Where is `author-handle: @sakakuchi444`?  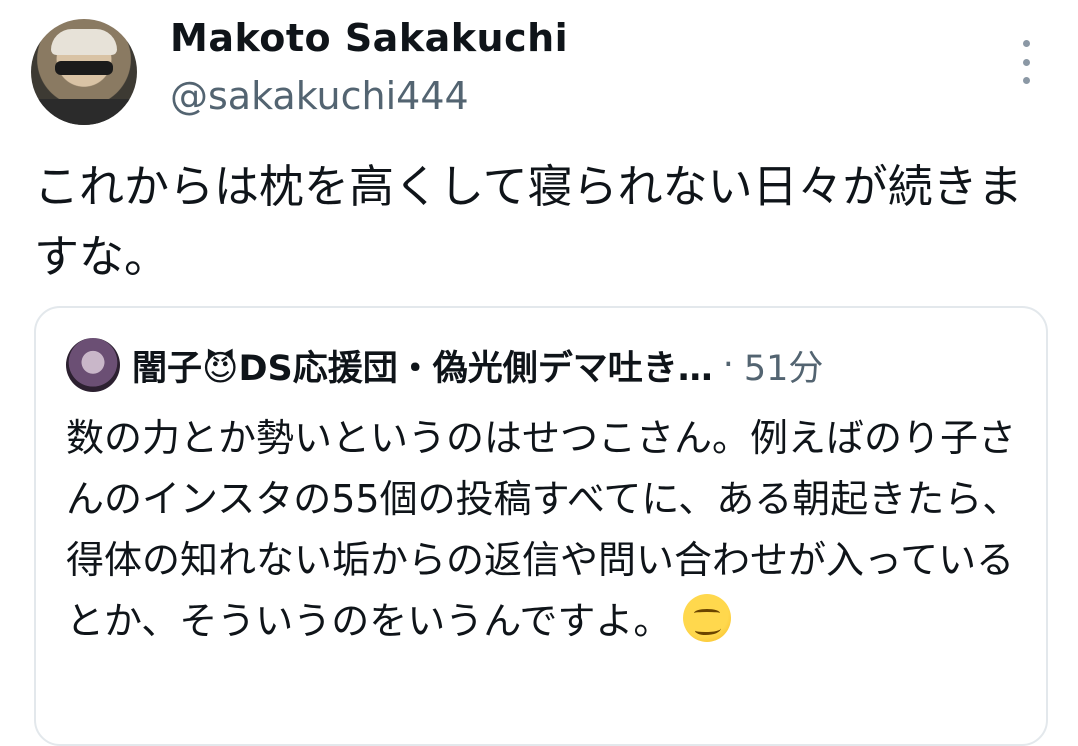
author-handle: @sakakuchi444 is located at coordinates (319, 96).